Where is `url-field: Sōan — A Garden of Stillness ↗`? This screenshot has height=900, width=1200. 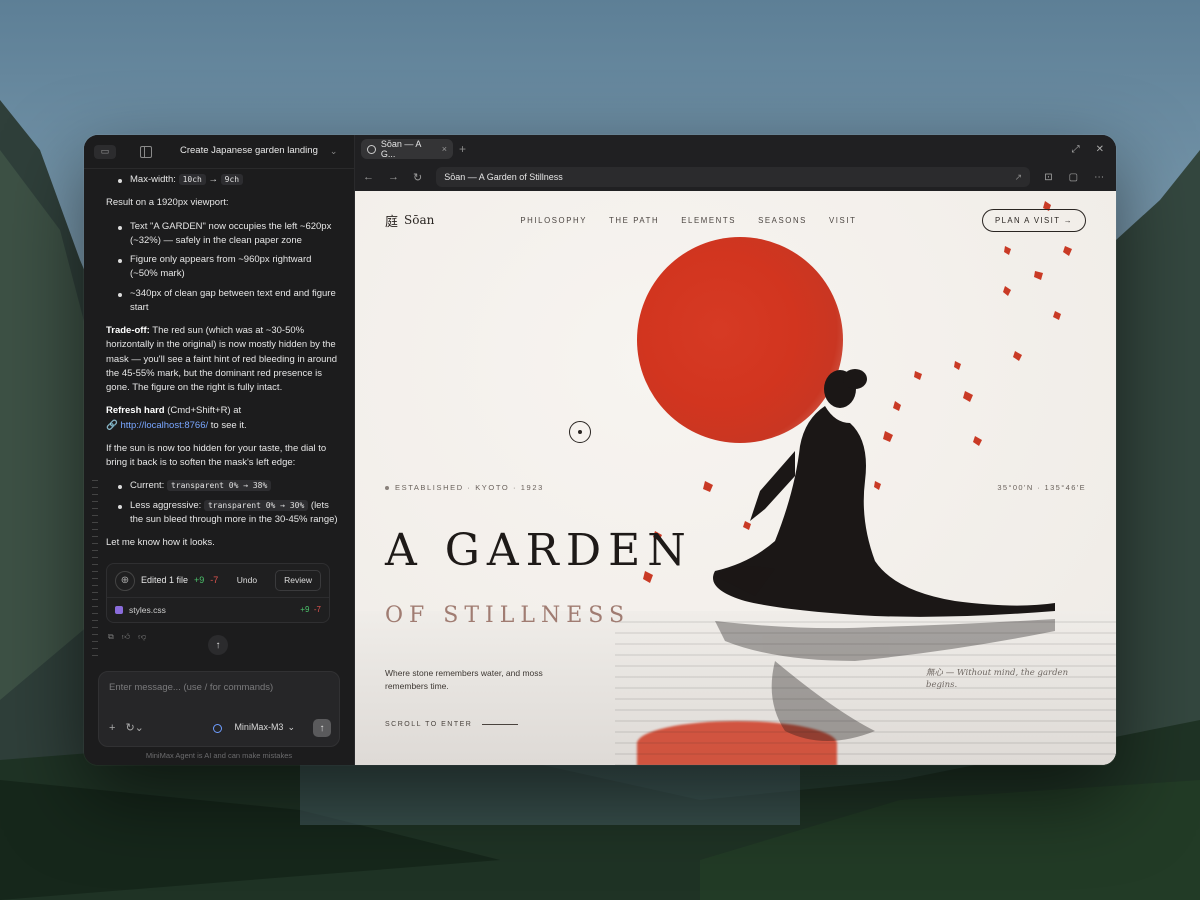 url-field: Sōan — A Garden of Stillness ↗ is located at coordinates (733, 177).